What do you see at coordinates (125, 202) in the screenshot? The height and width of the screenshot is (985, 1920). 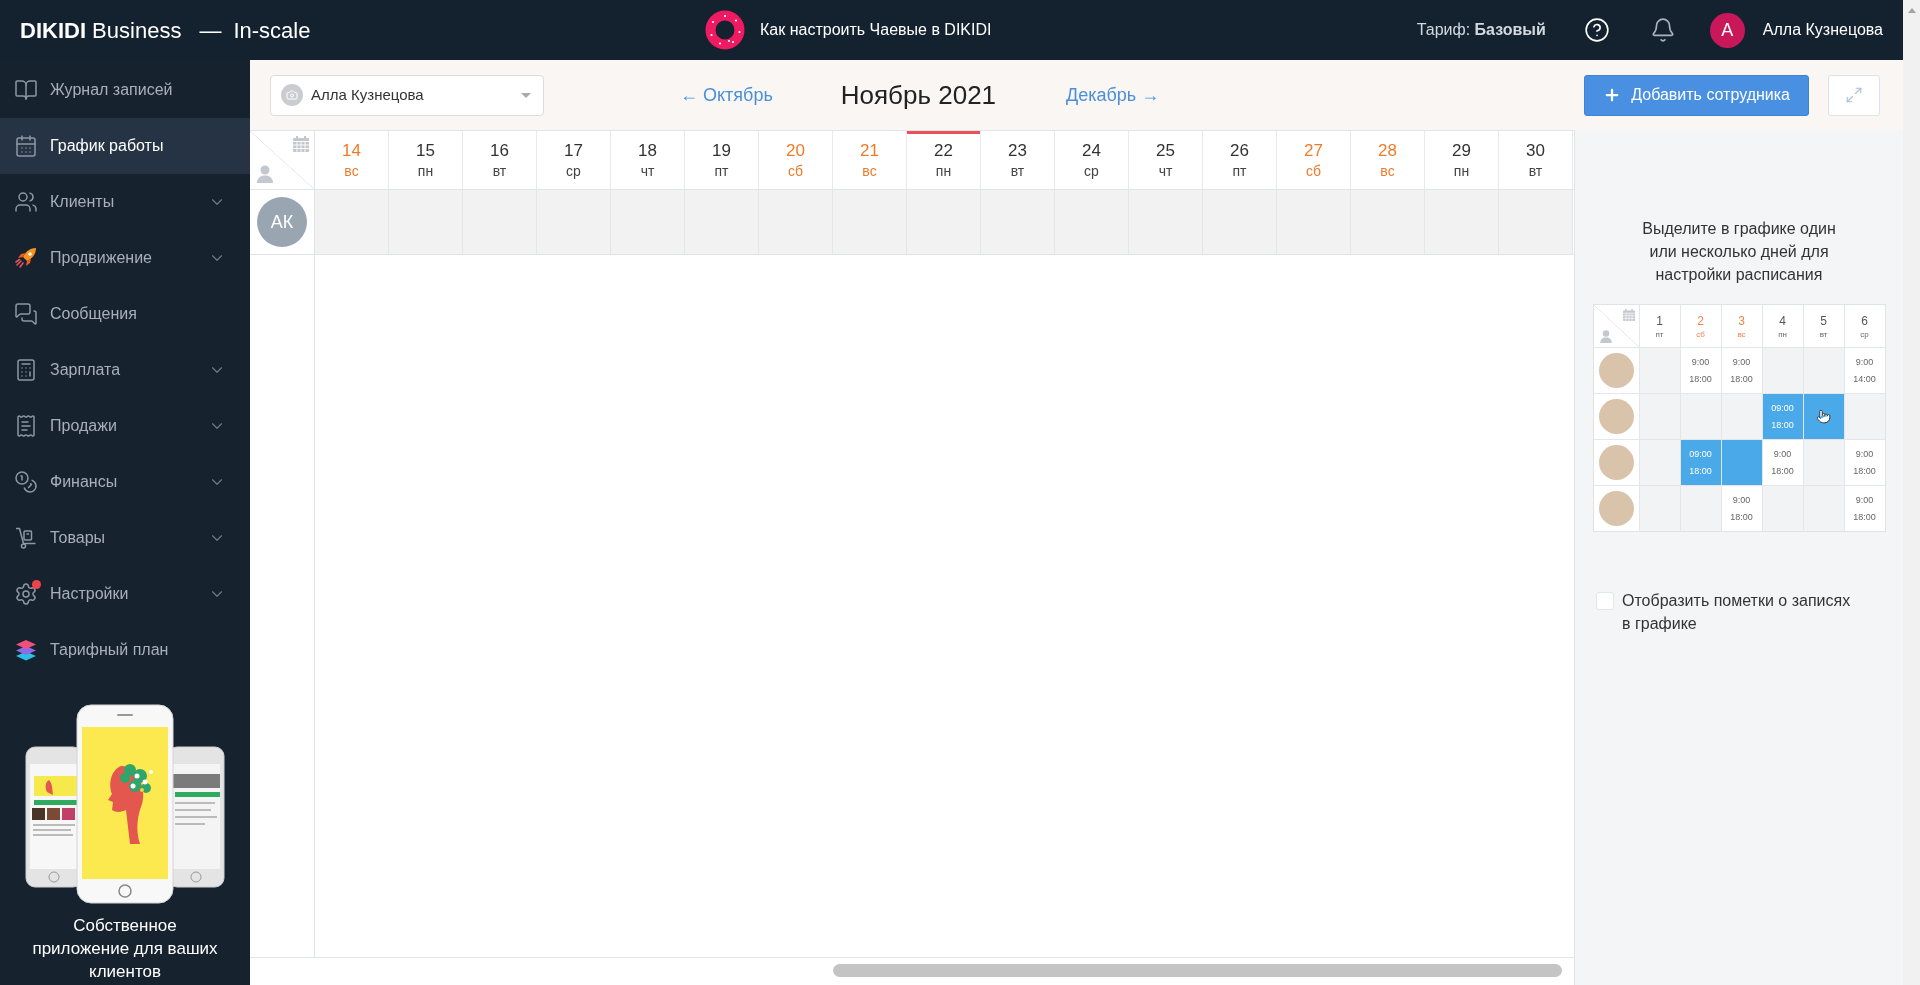 I see `sidebar-item: Клиенты` at bounding box center [125, 202].